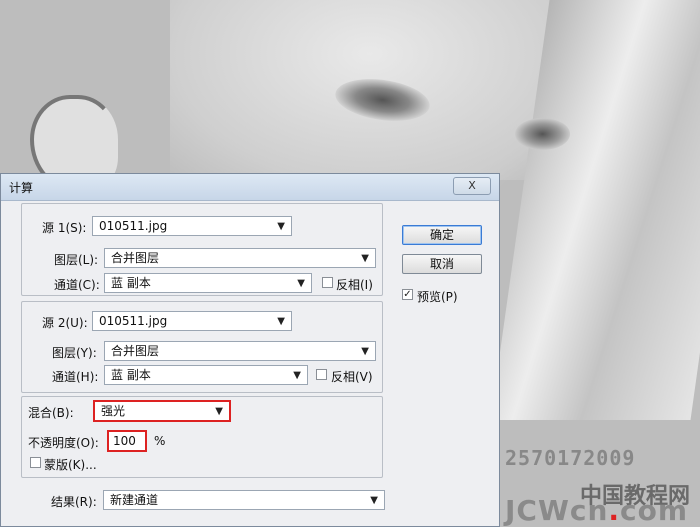 The width and height of the screenshot is (700, 527). What do you see at coordinates (240, 258) in the screenshot?
I see `source1-layer-select: 合并图层 ▼` at bounding box center [240, 258].